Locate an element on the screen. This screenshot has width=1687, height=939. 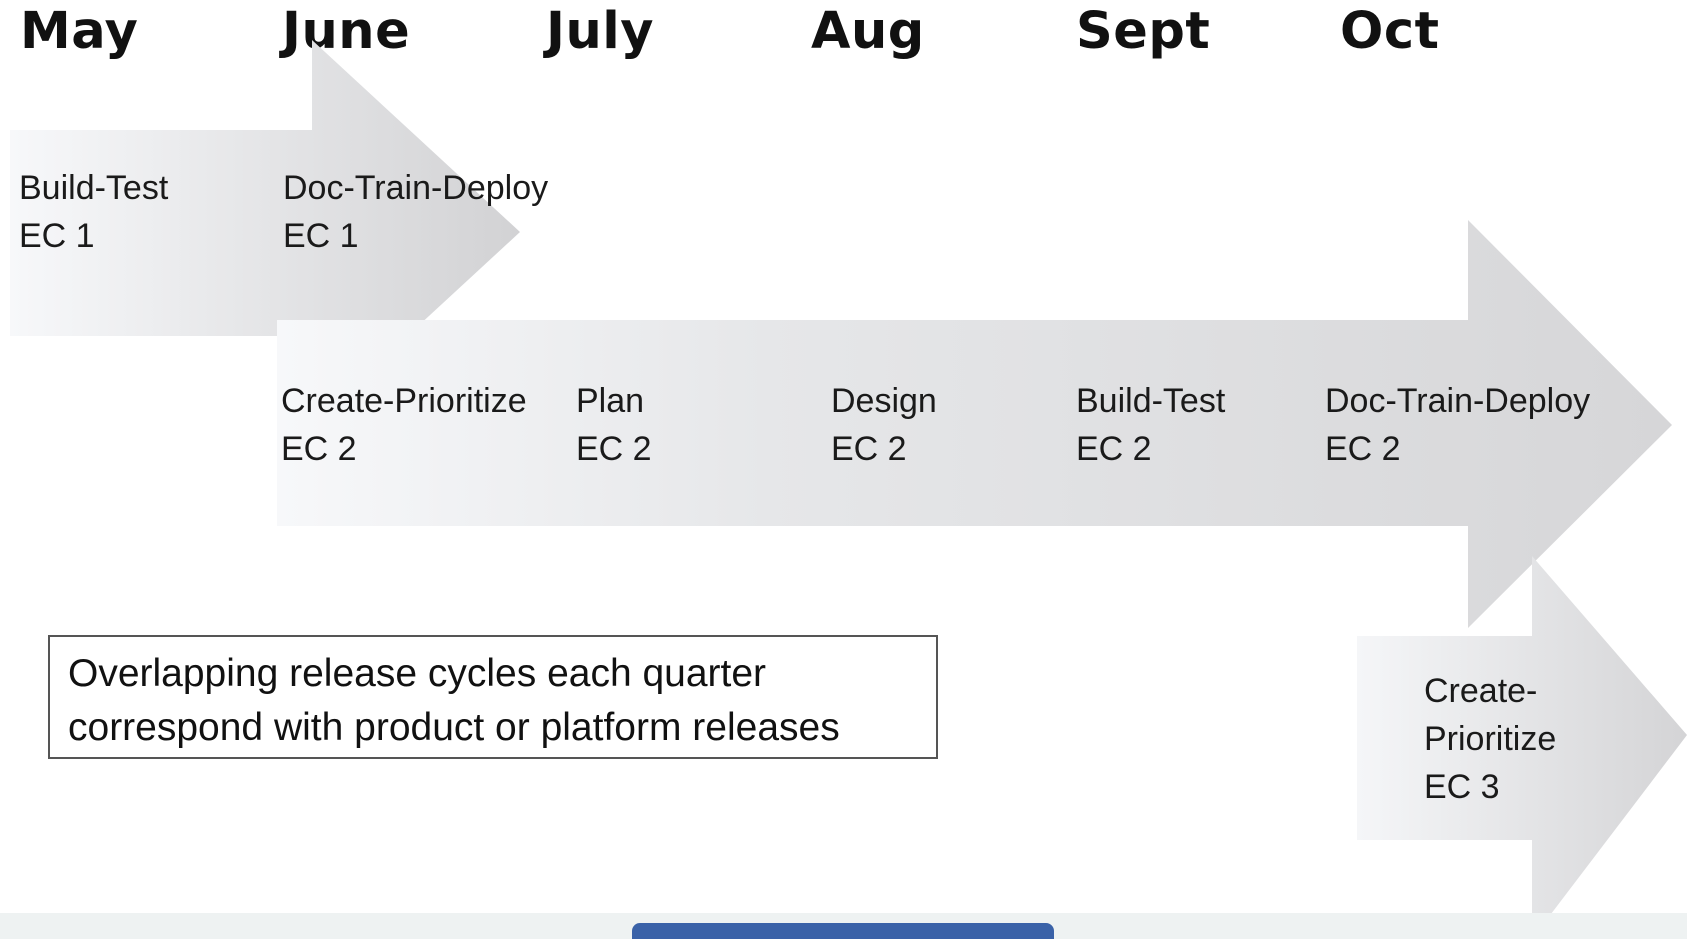
phase-name: Create-Prioritize is located at coordinates (404, 401).